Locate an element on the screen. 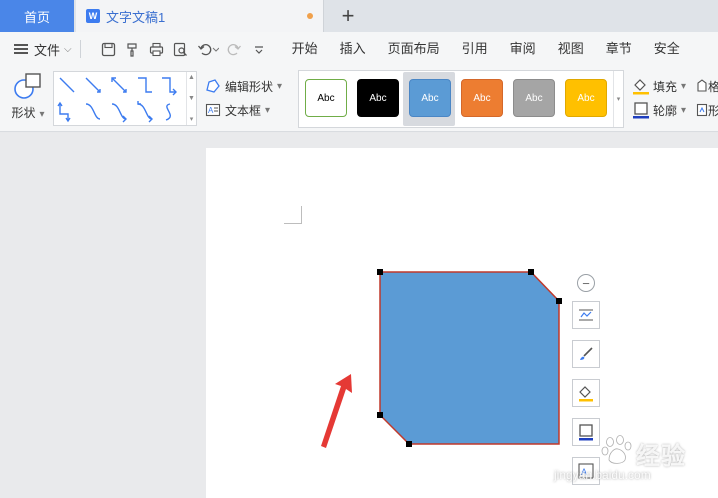 Image resolution: width=718 pixels, height=498 pixels. edit-shape-label: 编辑形状 is located at coordinates (249, 86).